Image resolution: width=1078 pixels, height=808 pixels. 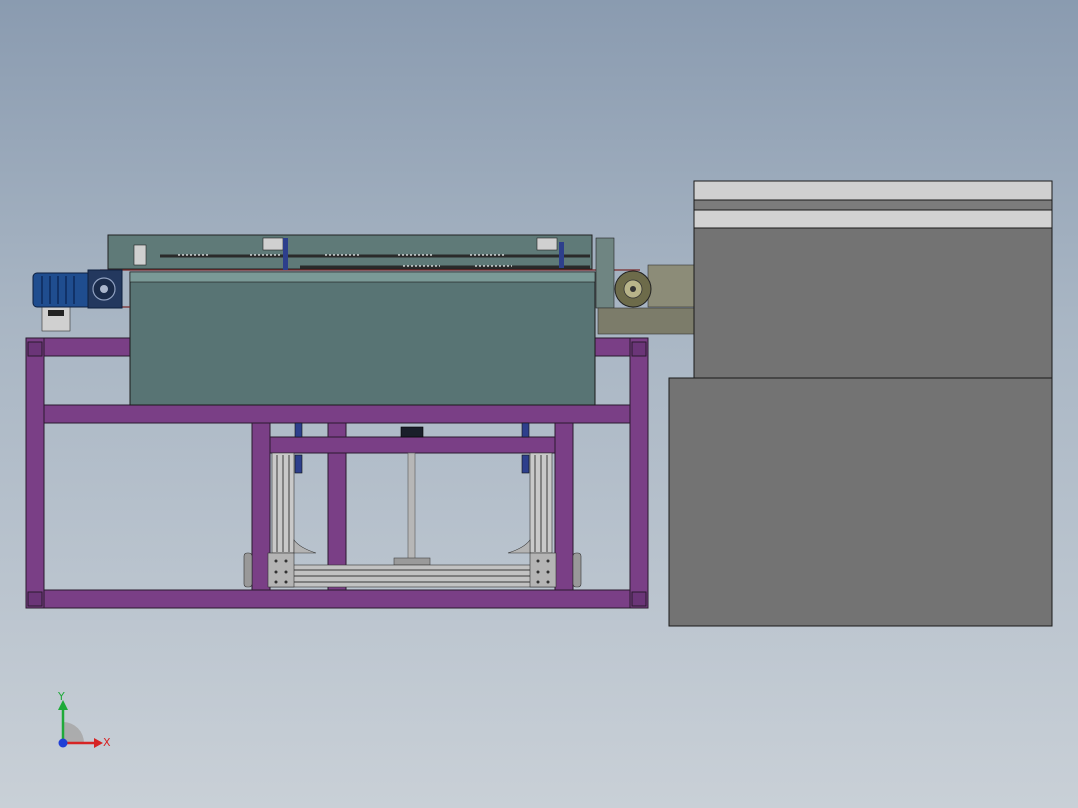 What do you see at coordinates (412, 561) in the screenshot?
I see `cylinder-foot` at bounding box center [412, 561].